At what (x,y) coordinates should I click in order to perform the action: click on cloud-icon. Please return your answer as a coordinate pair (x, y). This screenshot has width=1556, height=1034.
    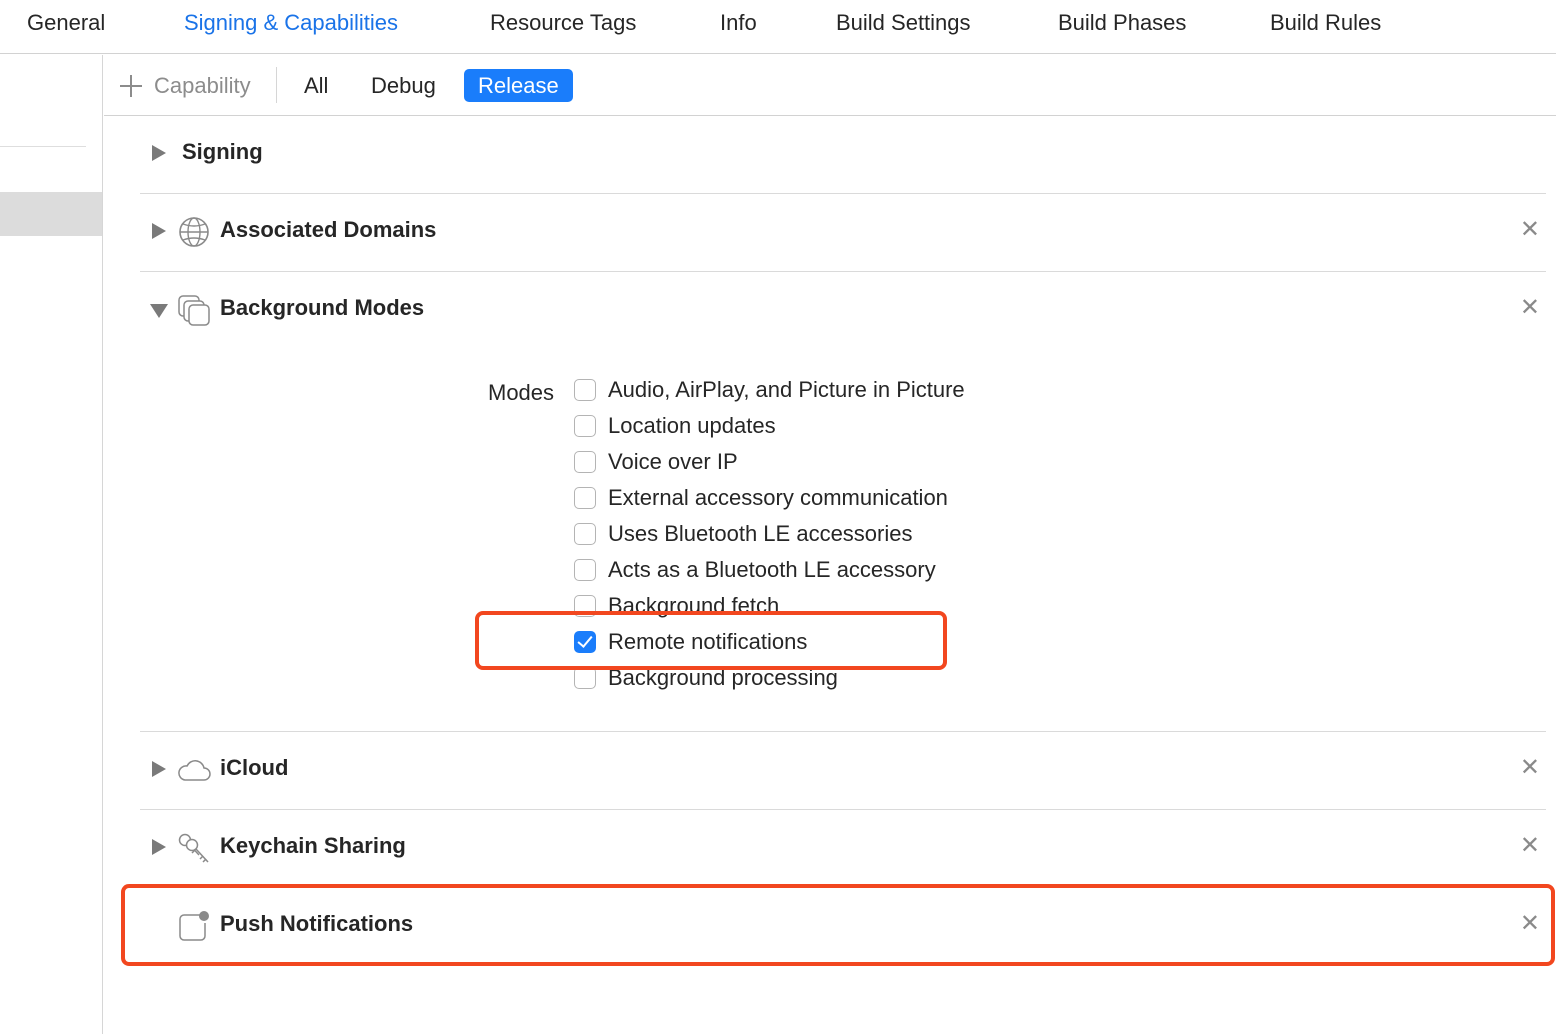
    Looking at the image, I should click on (194, 770).